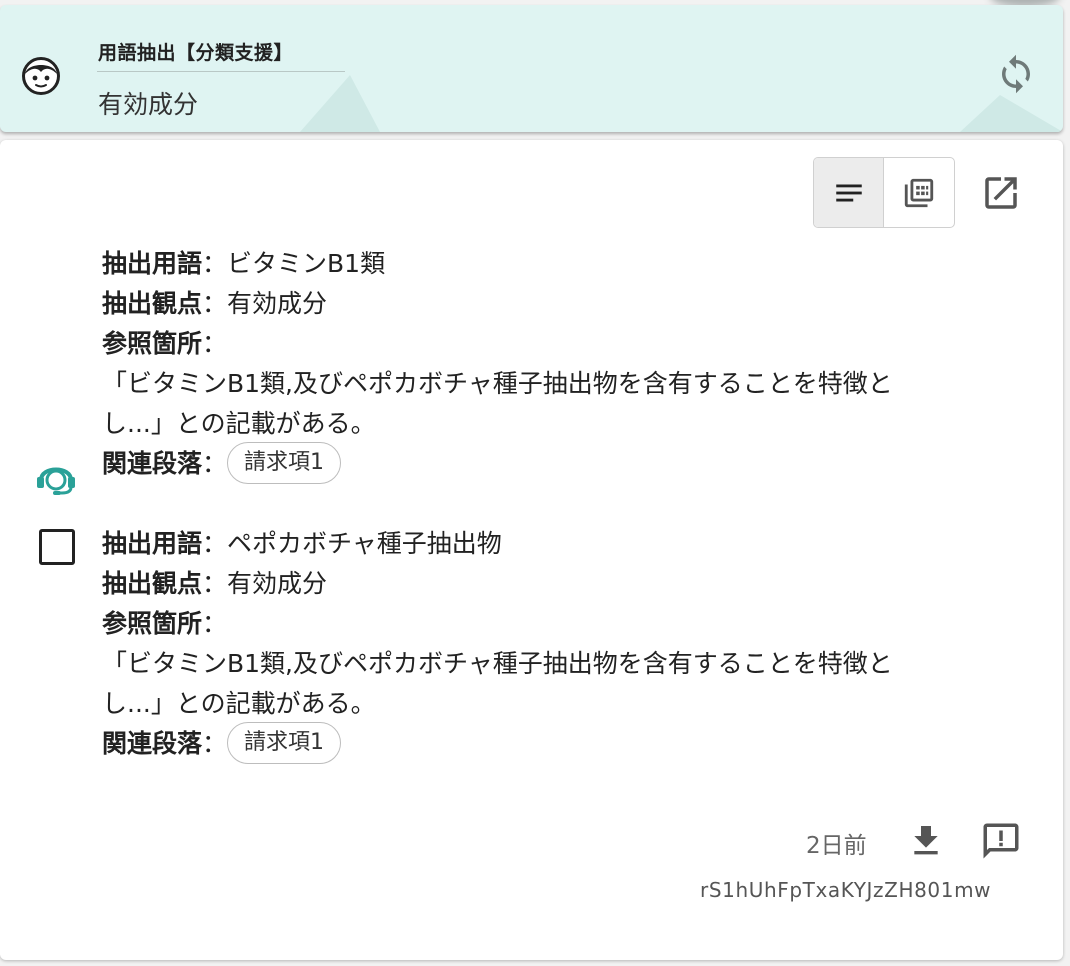 This screenshot has width=1070, height=966. I want to click on header-title: 用語抽出【分類支援】, so click(196, 53).